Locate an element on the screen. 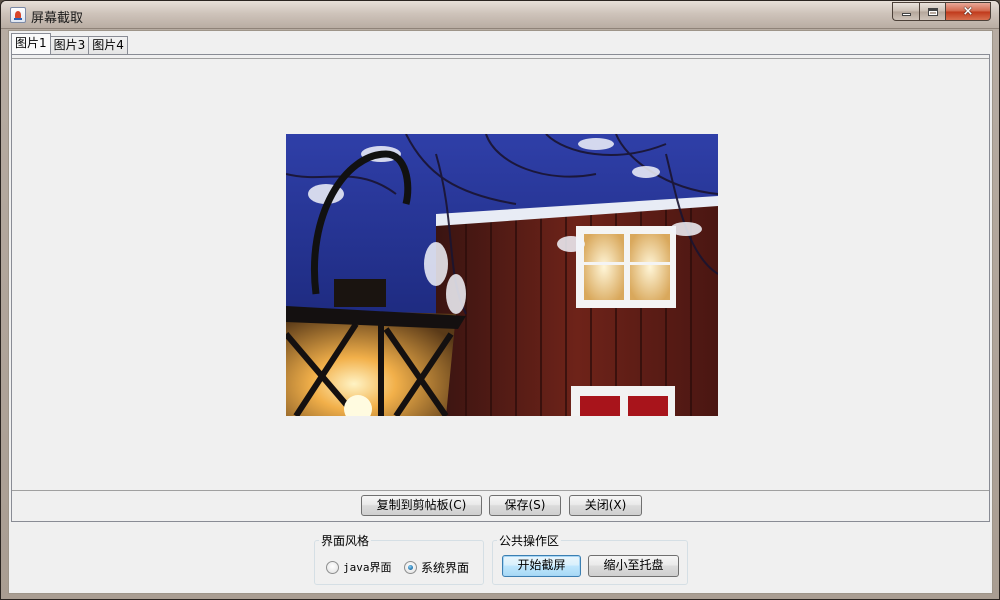 The width and height of the screenshot is (1000, 600). save-button: 保存(S) is located at coordinates (525, 505).